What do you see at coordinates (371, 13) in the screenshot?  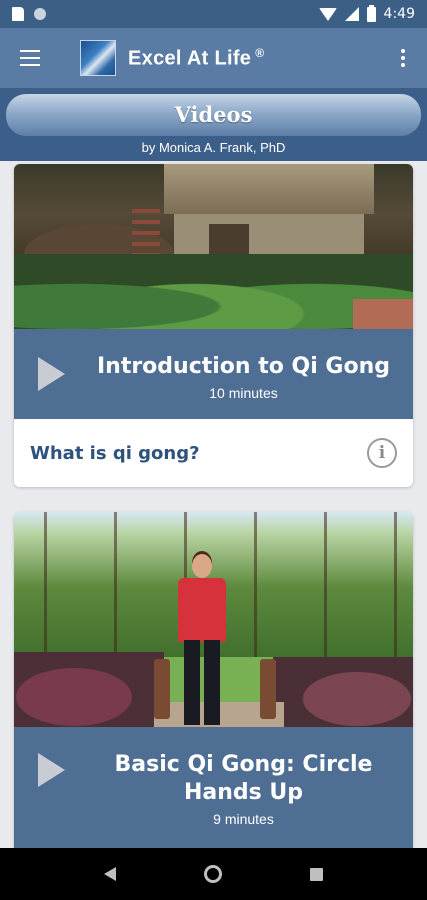 I see `battery-icon` at bounding box center [371, 13].